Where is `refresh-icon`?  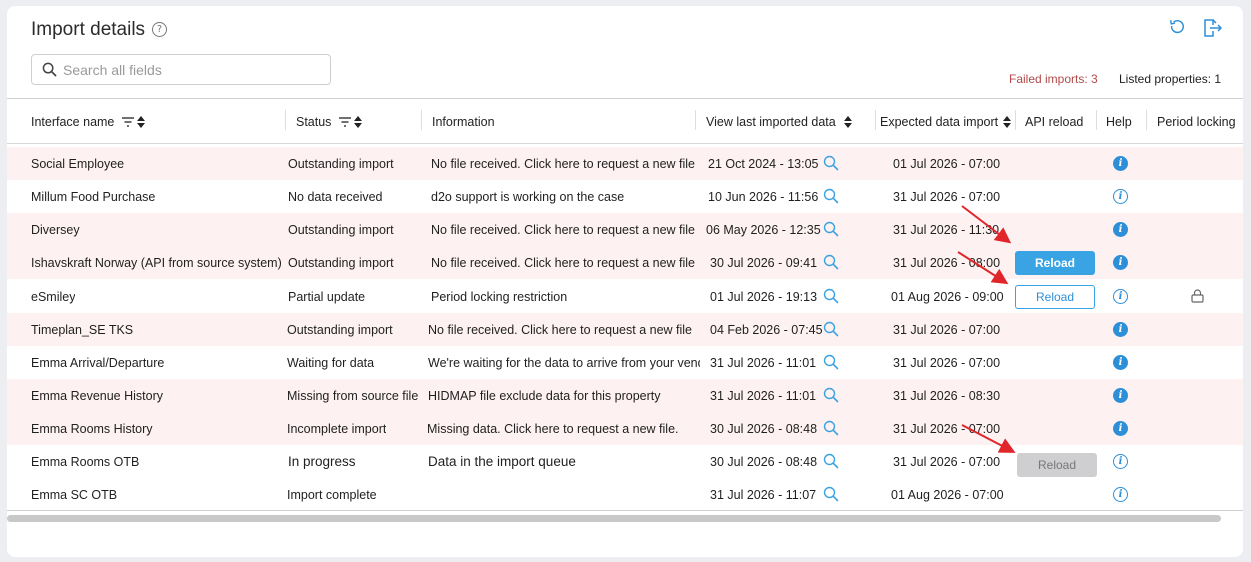 refresh-icon is located at coordinates (1177, 27).